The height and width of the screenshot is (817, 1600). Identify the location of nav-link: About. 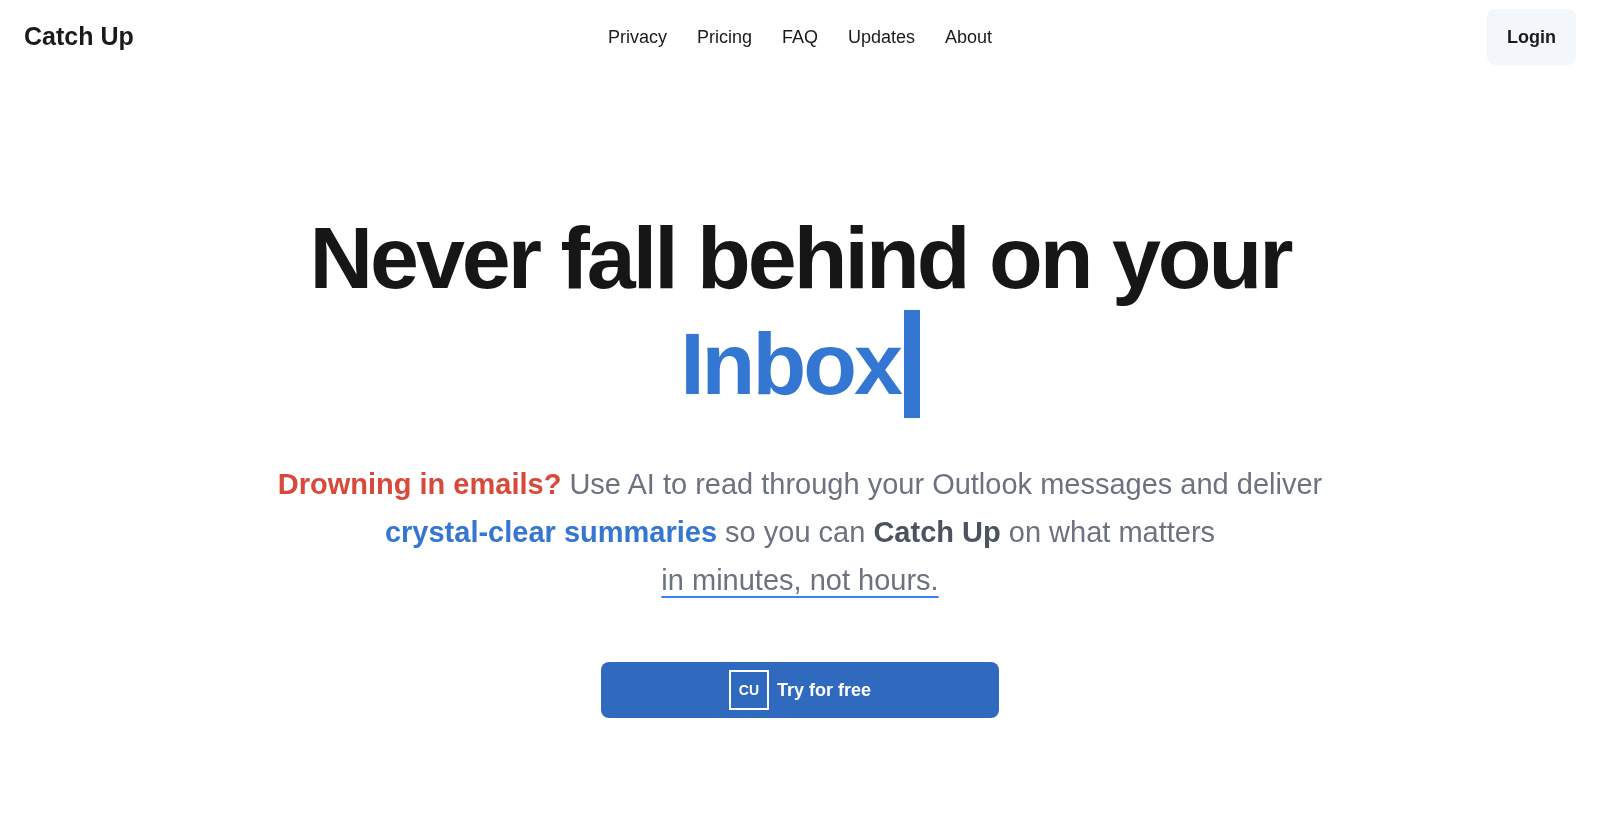
(969, 37).